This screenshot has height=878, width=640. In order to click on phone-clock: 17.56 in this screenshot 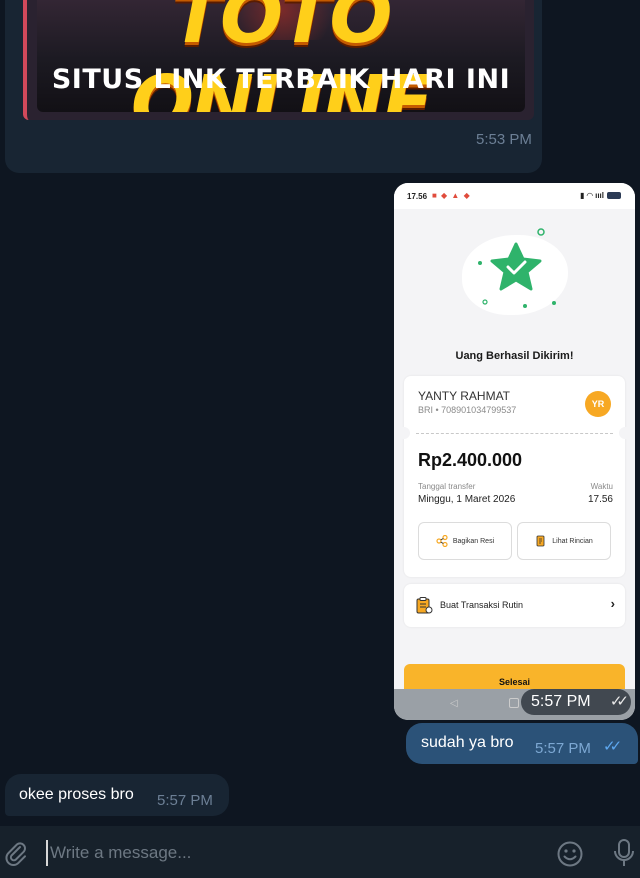, I will do `click(417, 196)`.